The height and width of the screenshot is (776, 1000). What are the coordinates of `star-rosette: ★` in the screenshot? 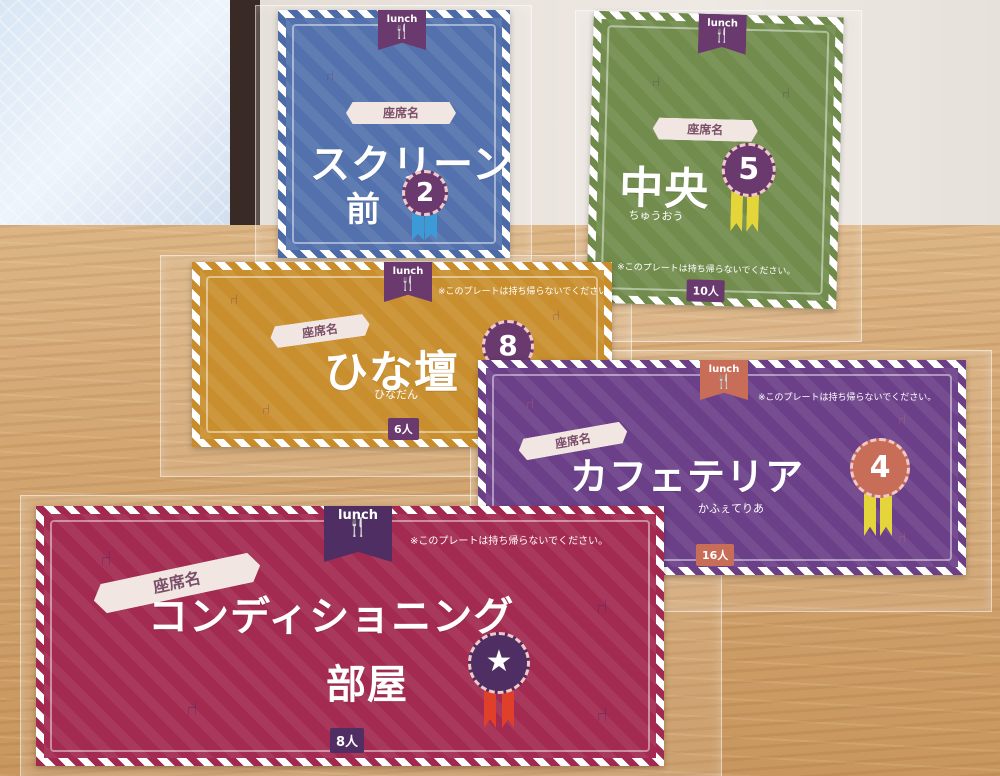 It's located at (499, 663).